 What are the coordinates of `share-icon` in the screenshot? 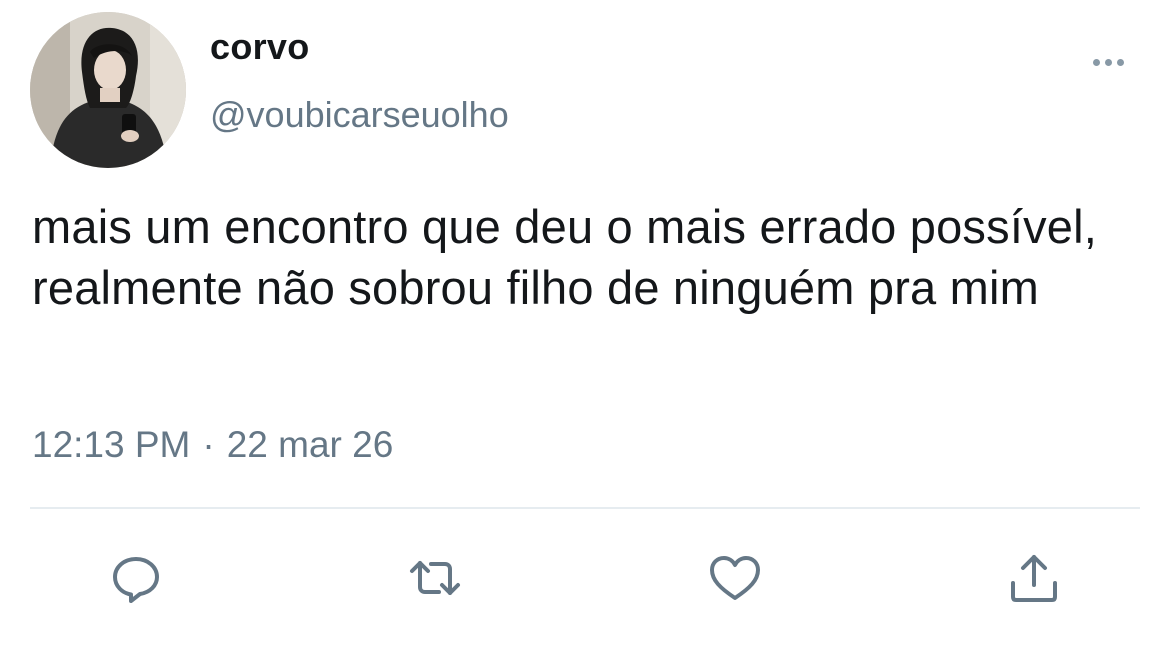 It's located at (1034, 578).